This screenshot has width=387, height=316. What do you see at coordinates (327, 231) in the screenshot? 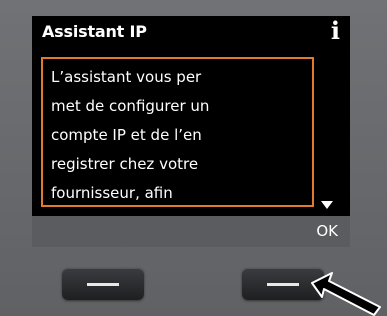
I see `softkey-right-label: OK` at bounding box center [327, 231].